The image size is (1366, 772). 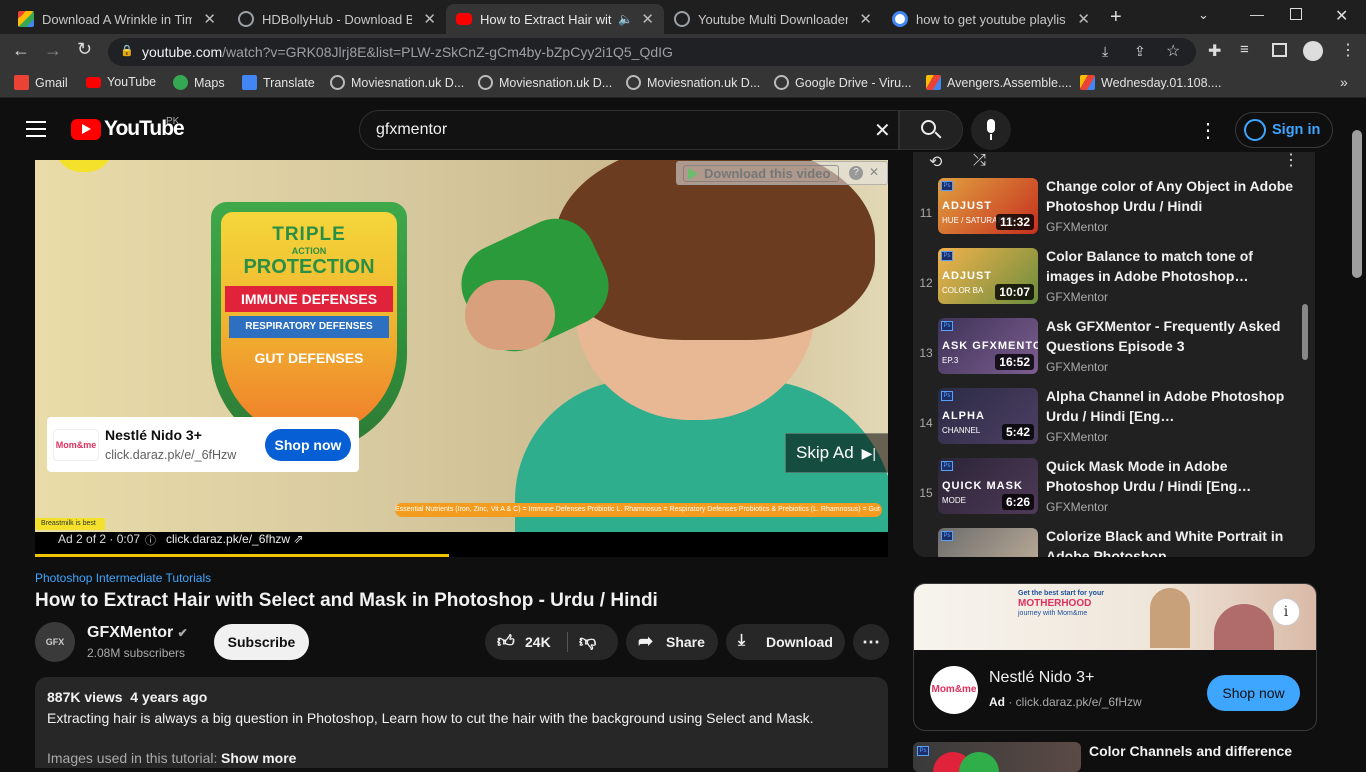 I want to click on page-scrollbar, so click(x=1357, y=204).